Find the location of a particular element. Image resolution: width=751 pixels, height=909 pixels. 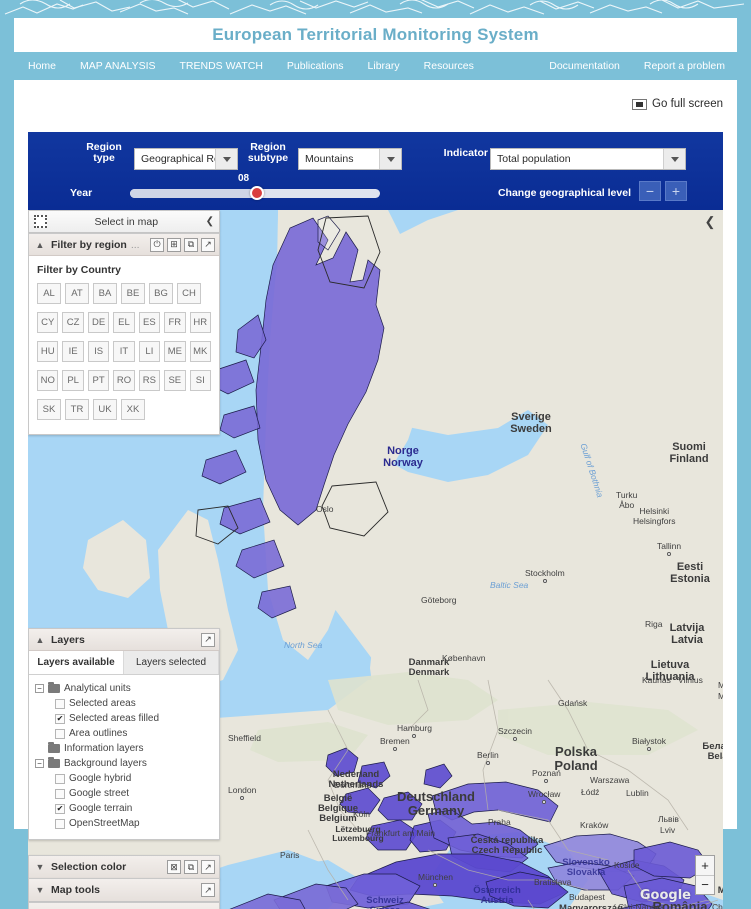

layer-tree-item: Google hybrid is located at coordinates (124, 778).